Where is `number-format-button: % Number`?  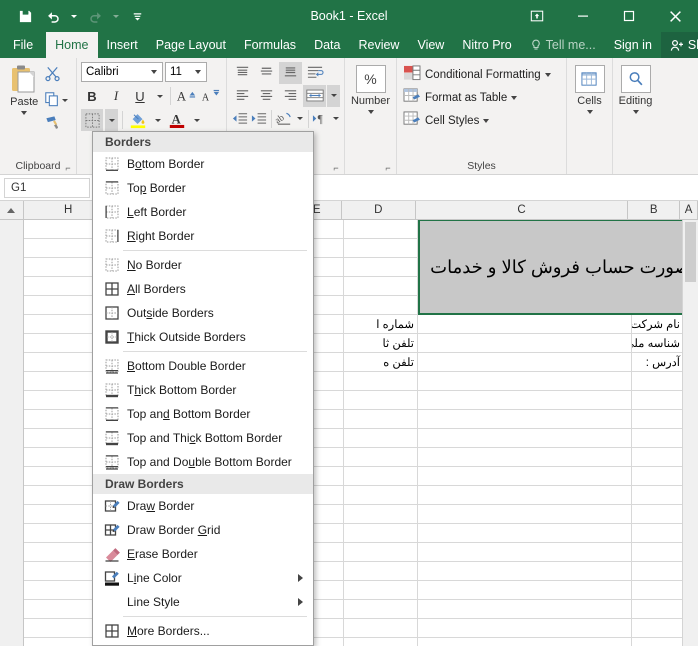 number-format-button: % Number is located at coordinates (370, 110).